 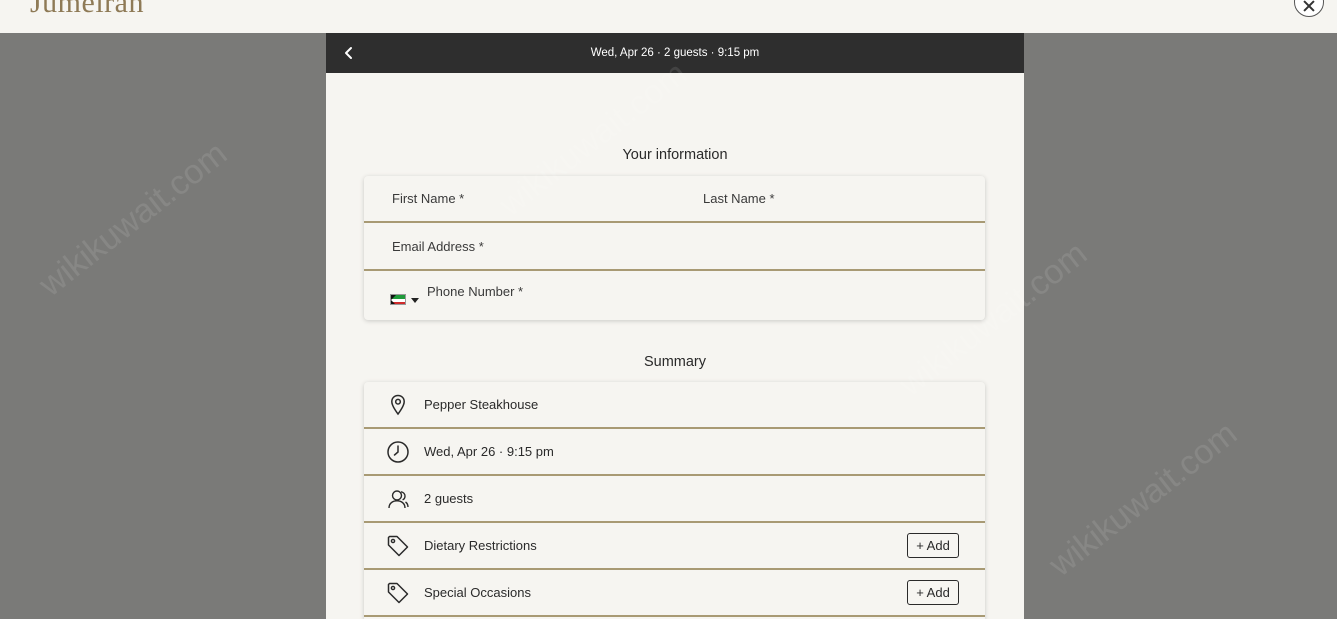 What do you see at coordinates (674, 405) in the screenshot?
I see `summary-row-restaurant: Pepper Steakhouse` at bounding box center [674, 405].